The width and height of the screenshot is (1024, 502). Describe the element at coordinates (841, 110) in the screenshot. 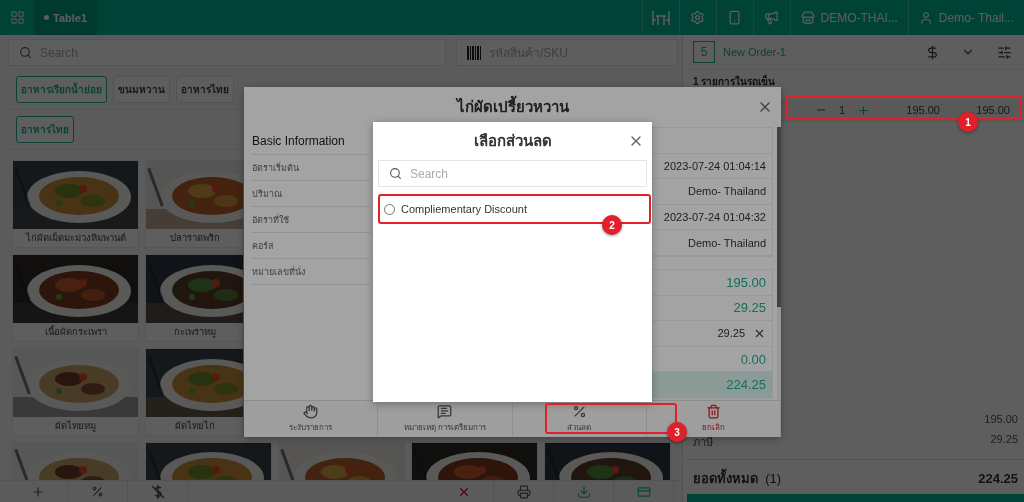

I see `item-quantity: 1` at that location.